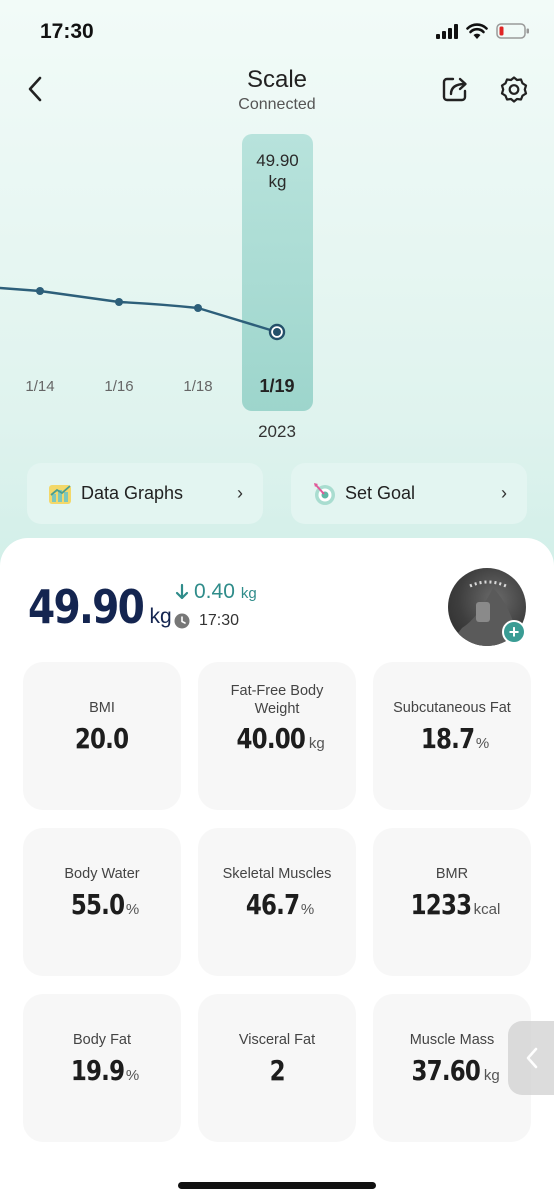 Image resolution: width=554 pixels, height=1200 pixels. I want to click on metric-card: Fat-Free Body Weight 40.00 kg, so click(277, 736).